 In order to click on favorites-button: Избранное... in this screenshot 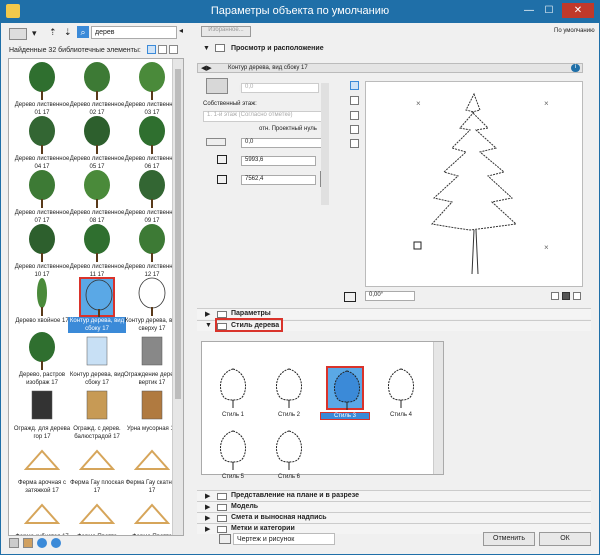, I will do `click(226, 31)`.